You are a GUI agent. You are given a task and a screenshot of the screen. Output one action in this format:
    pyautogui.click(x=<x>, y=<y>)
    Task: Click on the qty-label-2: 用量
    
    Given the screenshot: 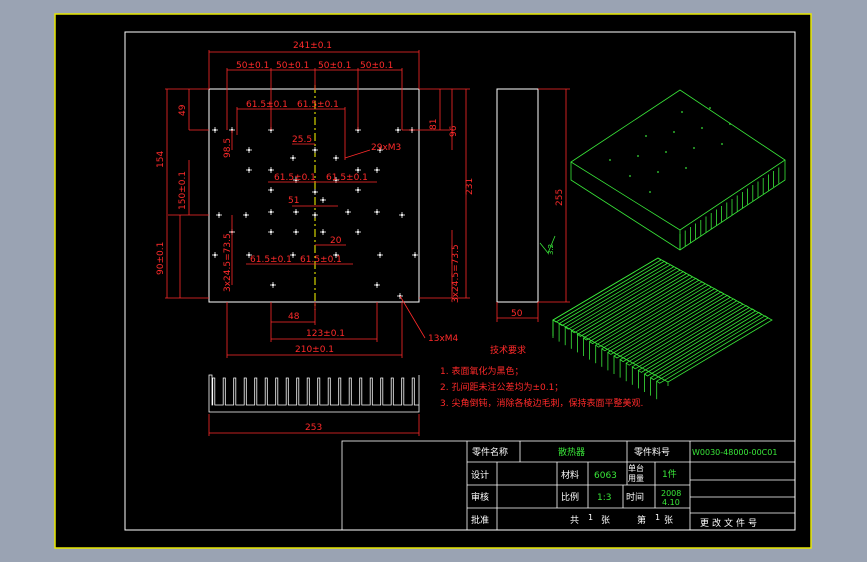 What is the action you would take?
    pyautogui.click(x=636, y=478)
    